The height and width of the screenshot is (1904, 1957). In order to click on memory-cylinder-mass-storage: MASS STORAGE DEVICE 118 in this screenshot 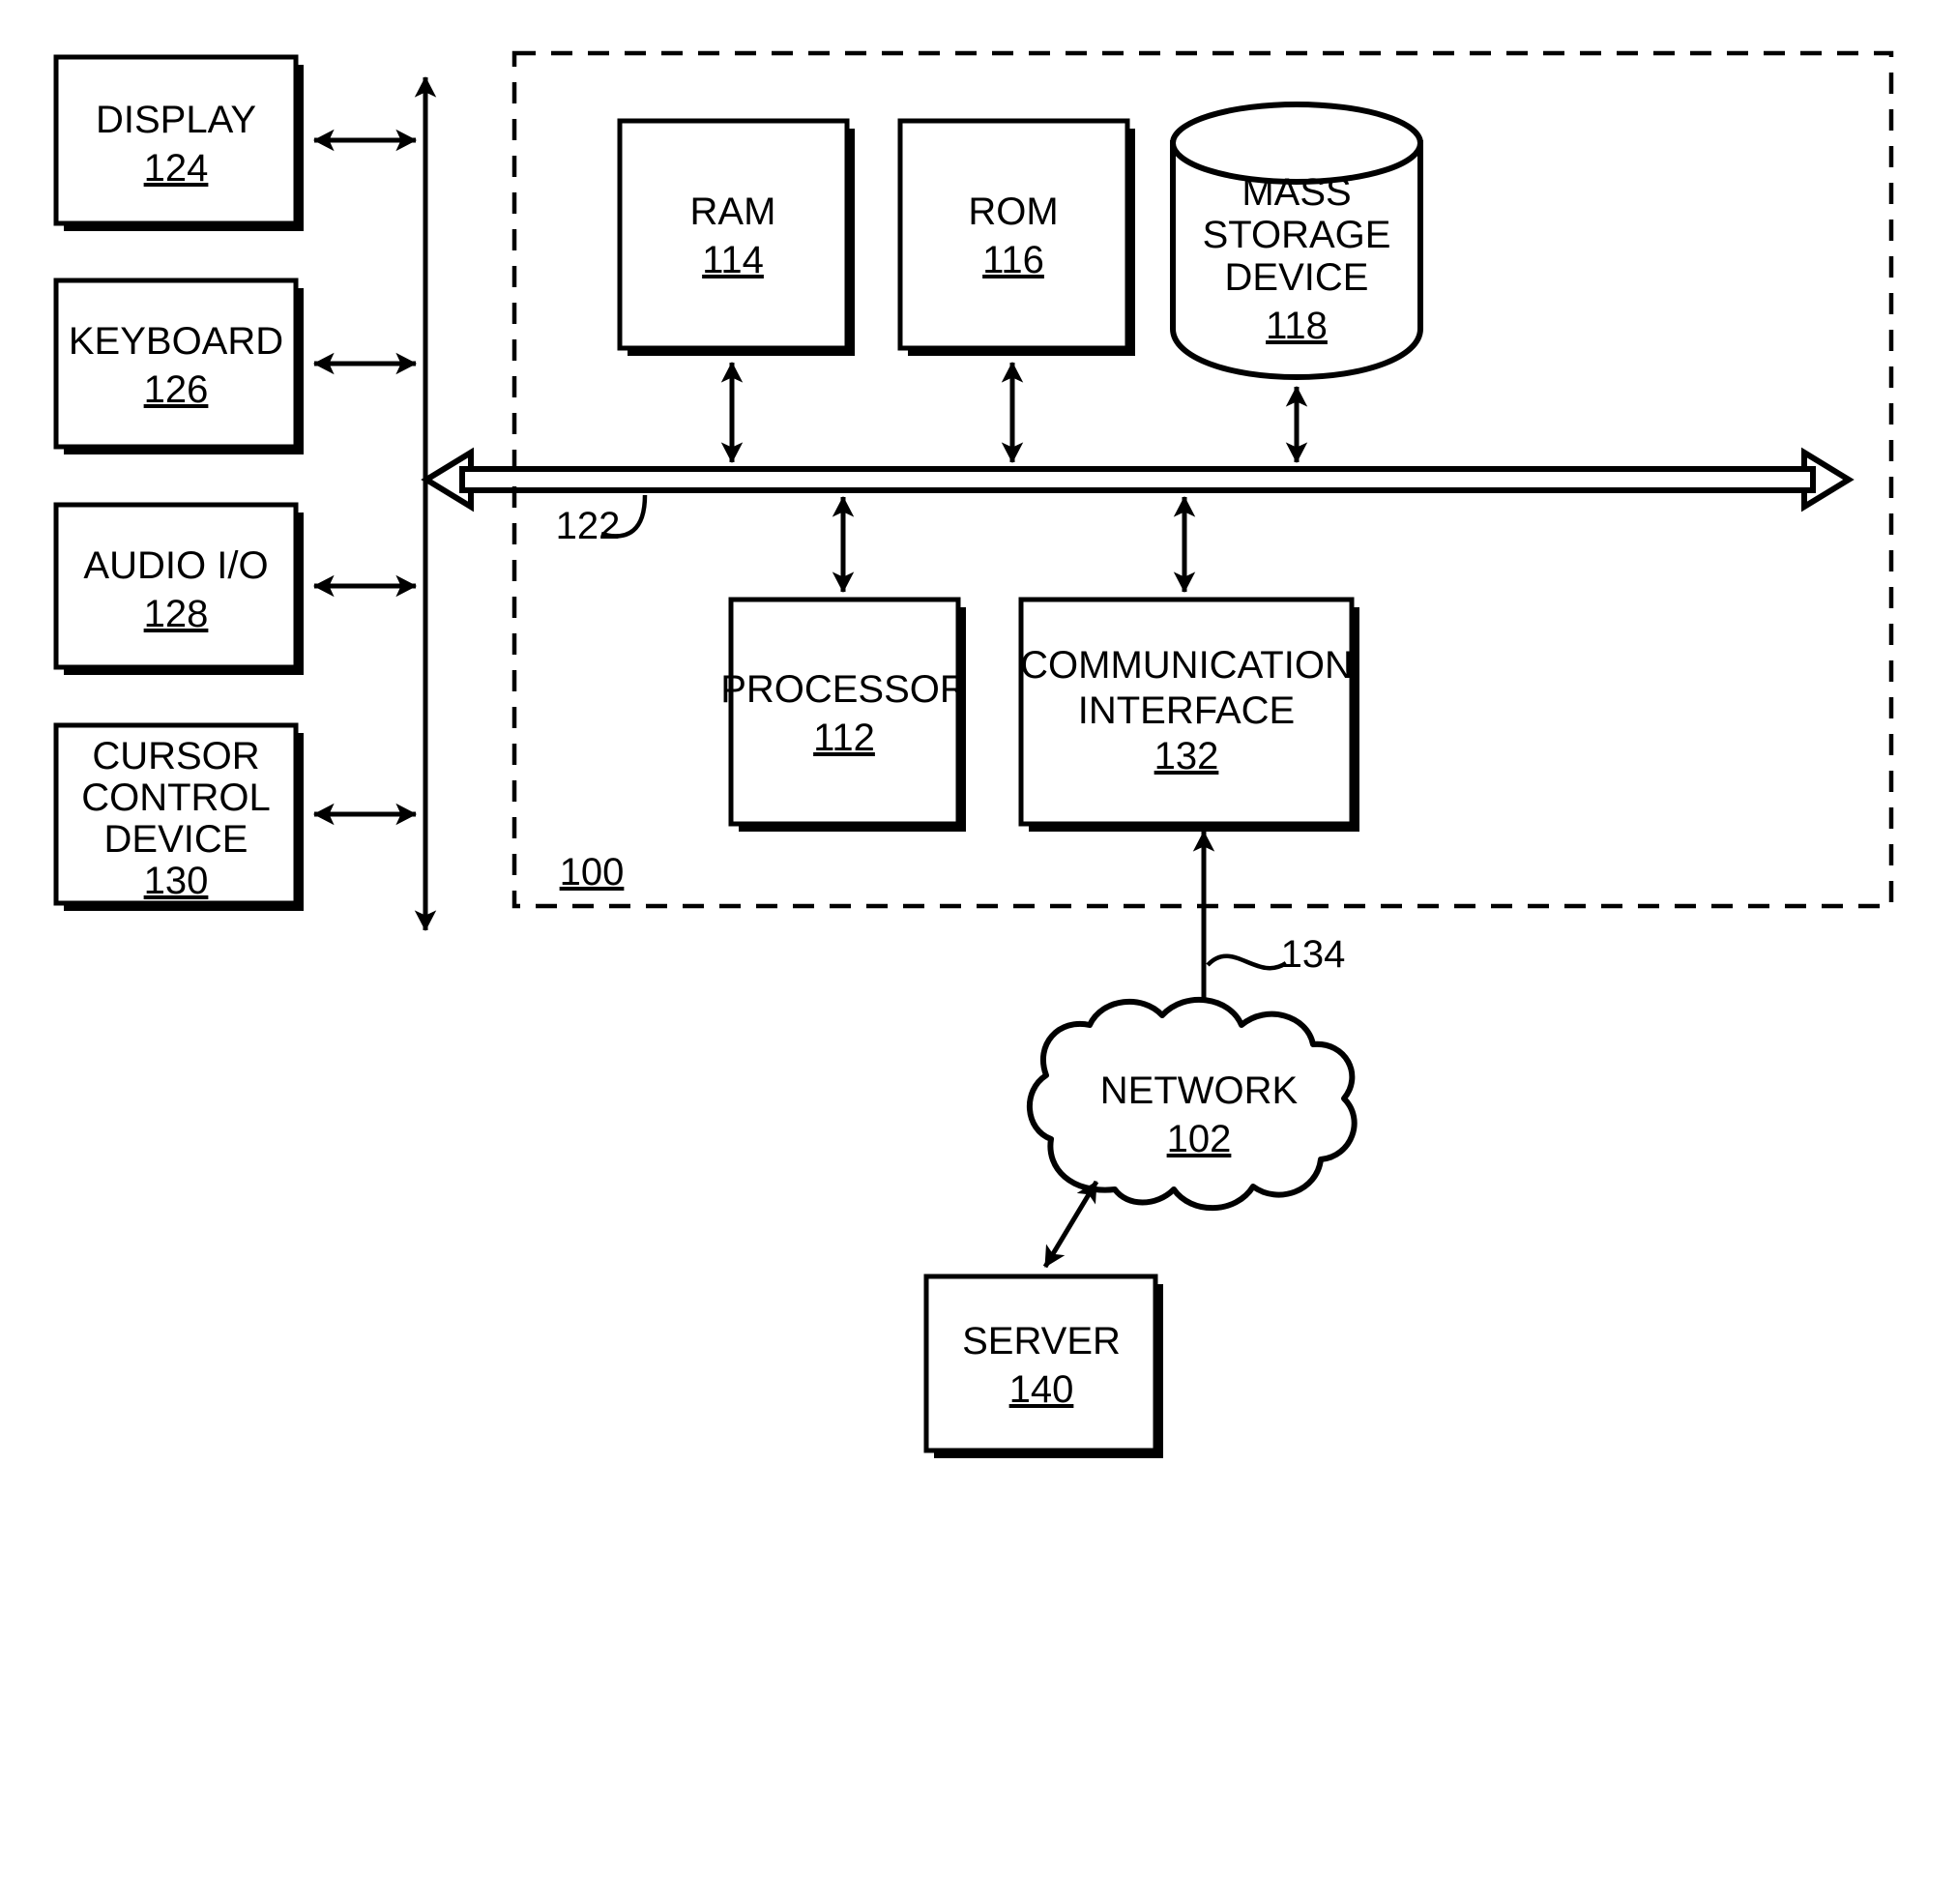, I will do `click(1296, 242)`.